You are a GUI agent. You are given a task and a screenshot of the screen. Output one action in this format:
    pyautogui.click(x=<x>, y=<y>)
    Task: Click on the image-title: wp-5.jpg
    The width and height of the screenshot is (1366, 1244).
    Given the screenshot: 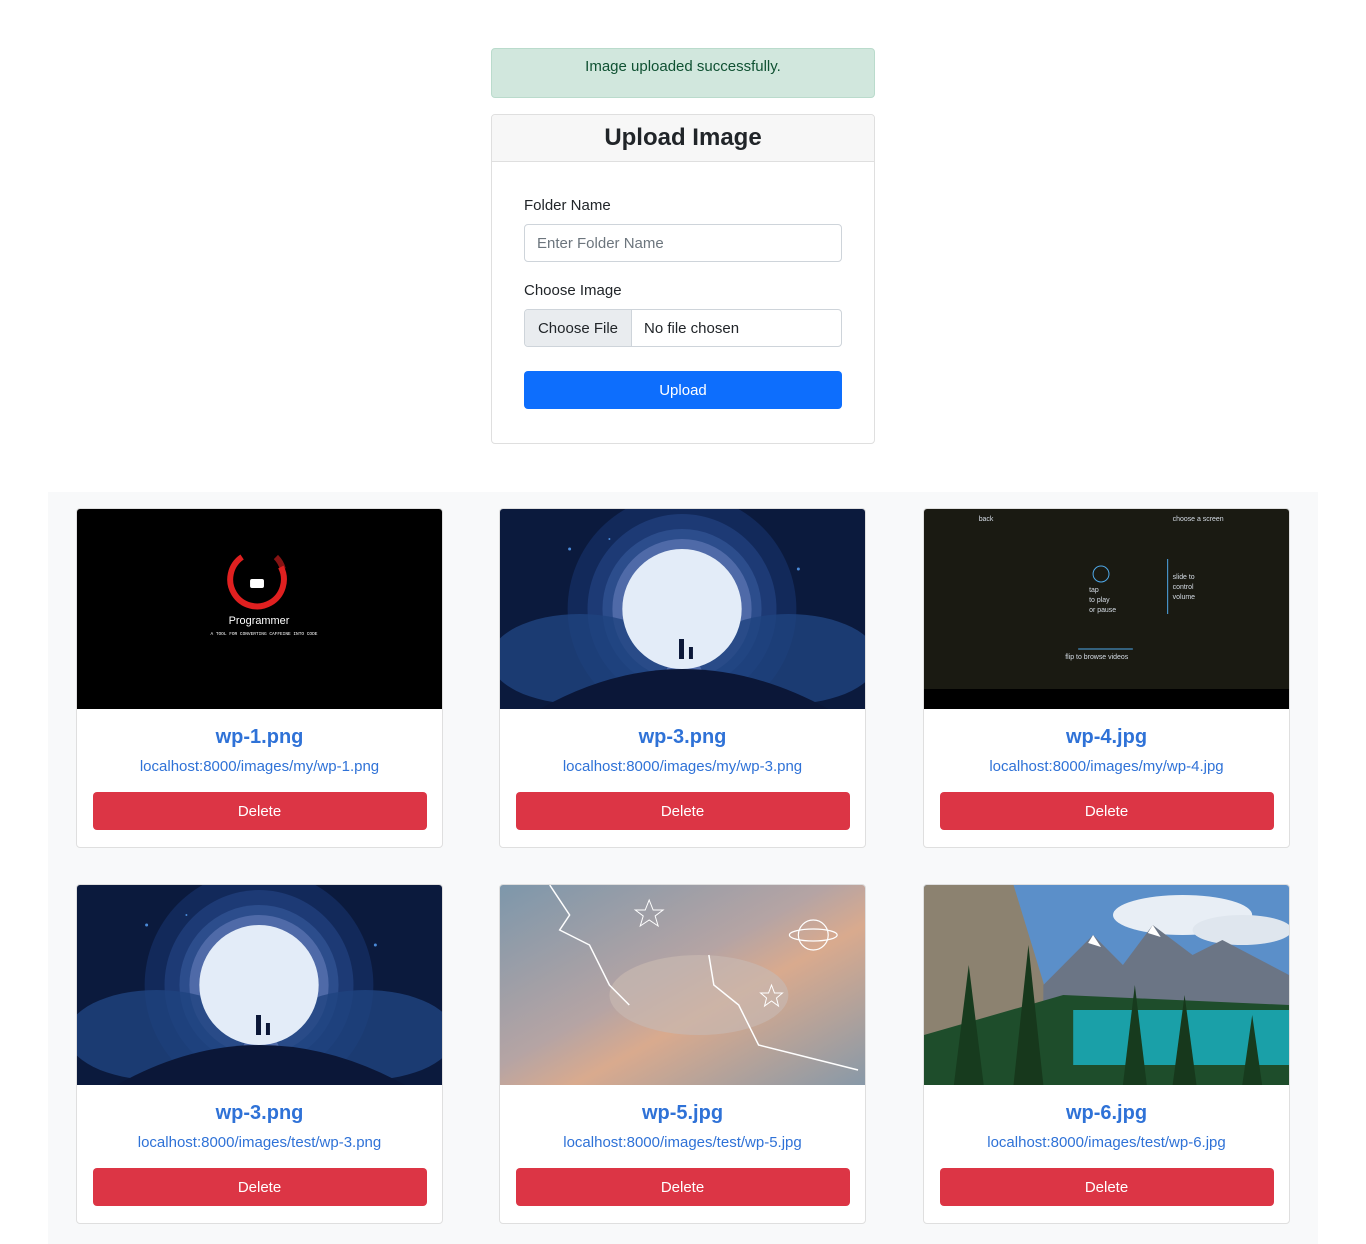 What is the action you would take?
    pyautogui.click(x=682, y=1113)
    